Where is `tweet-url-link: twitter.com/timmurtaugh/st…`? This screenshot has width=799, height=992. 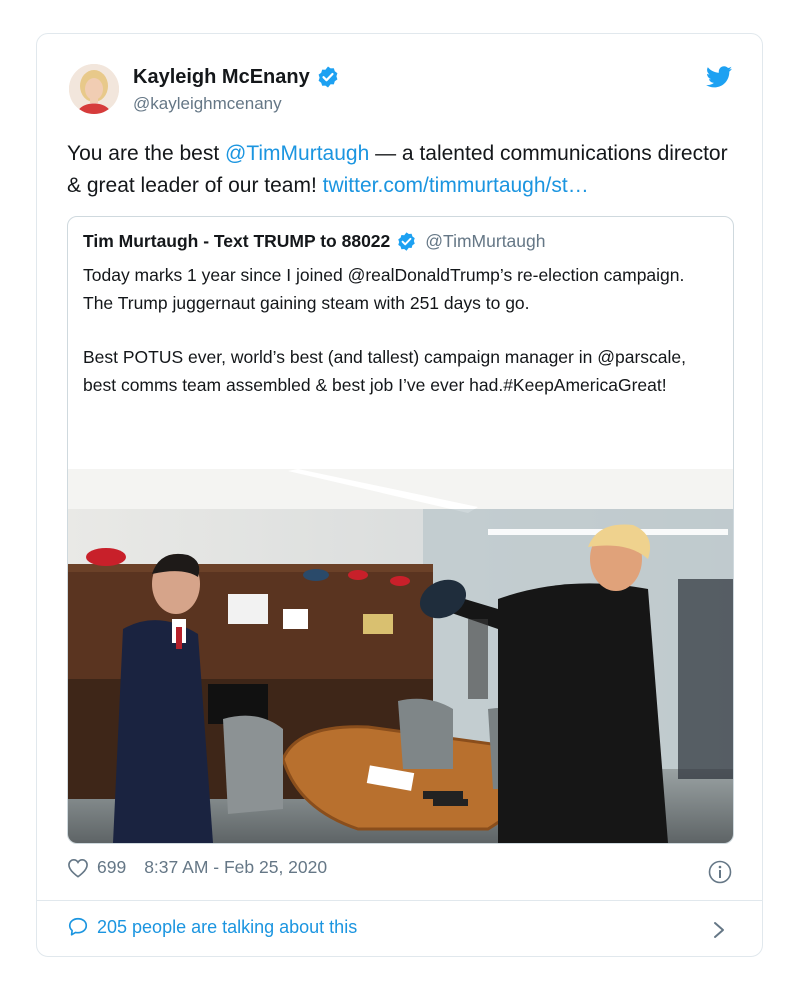 tweet-url-link: twitter.com/timmurtaugh/st… is located at coordinates (456, 185).